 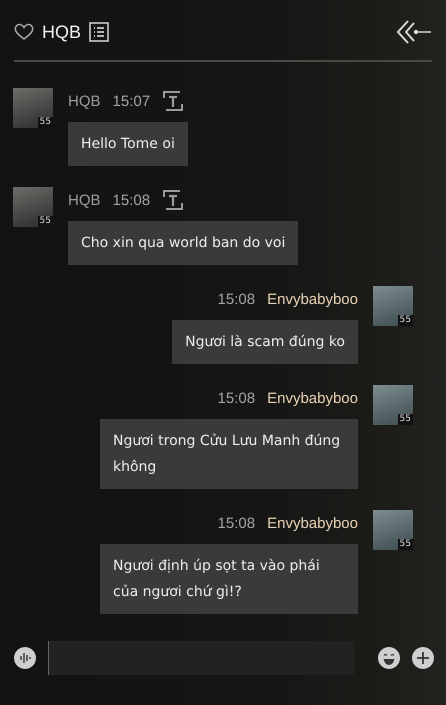 What do you see at coordinates (24, 32) in the screenshot?
I see `heart-icon` at bounding box center [24, 32].